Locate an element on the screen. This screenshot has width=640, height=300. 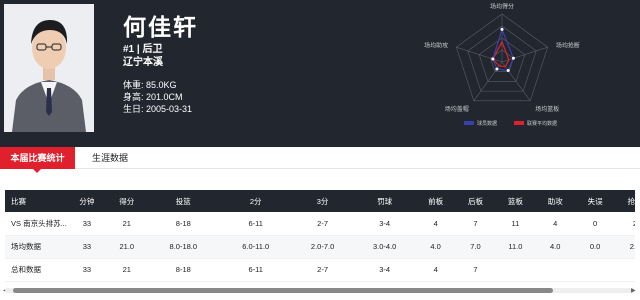
column-header: 得分 is located at coordinates (126, 201).